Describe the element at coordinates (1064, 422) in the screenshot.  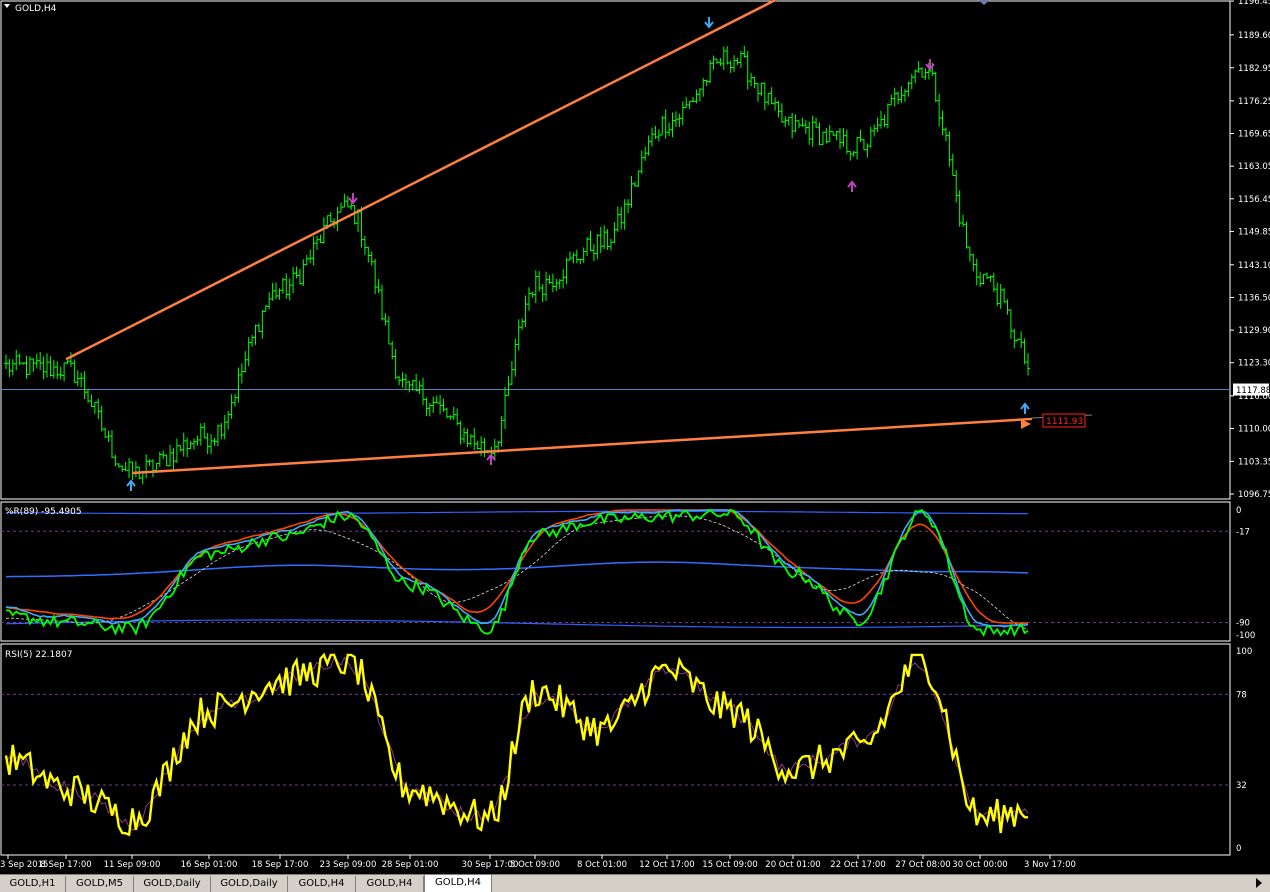
I see `target-price-label: 1111.93` at that location.